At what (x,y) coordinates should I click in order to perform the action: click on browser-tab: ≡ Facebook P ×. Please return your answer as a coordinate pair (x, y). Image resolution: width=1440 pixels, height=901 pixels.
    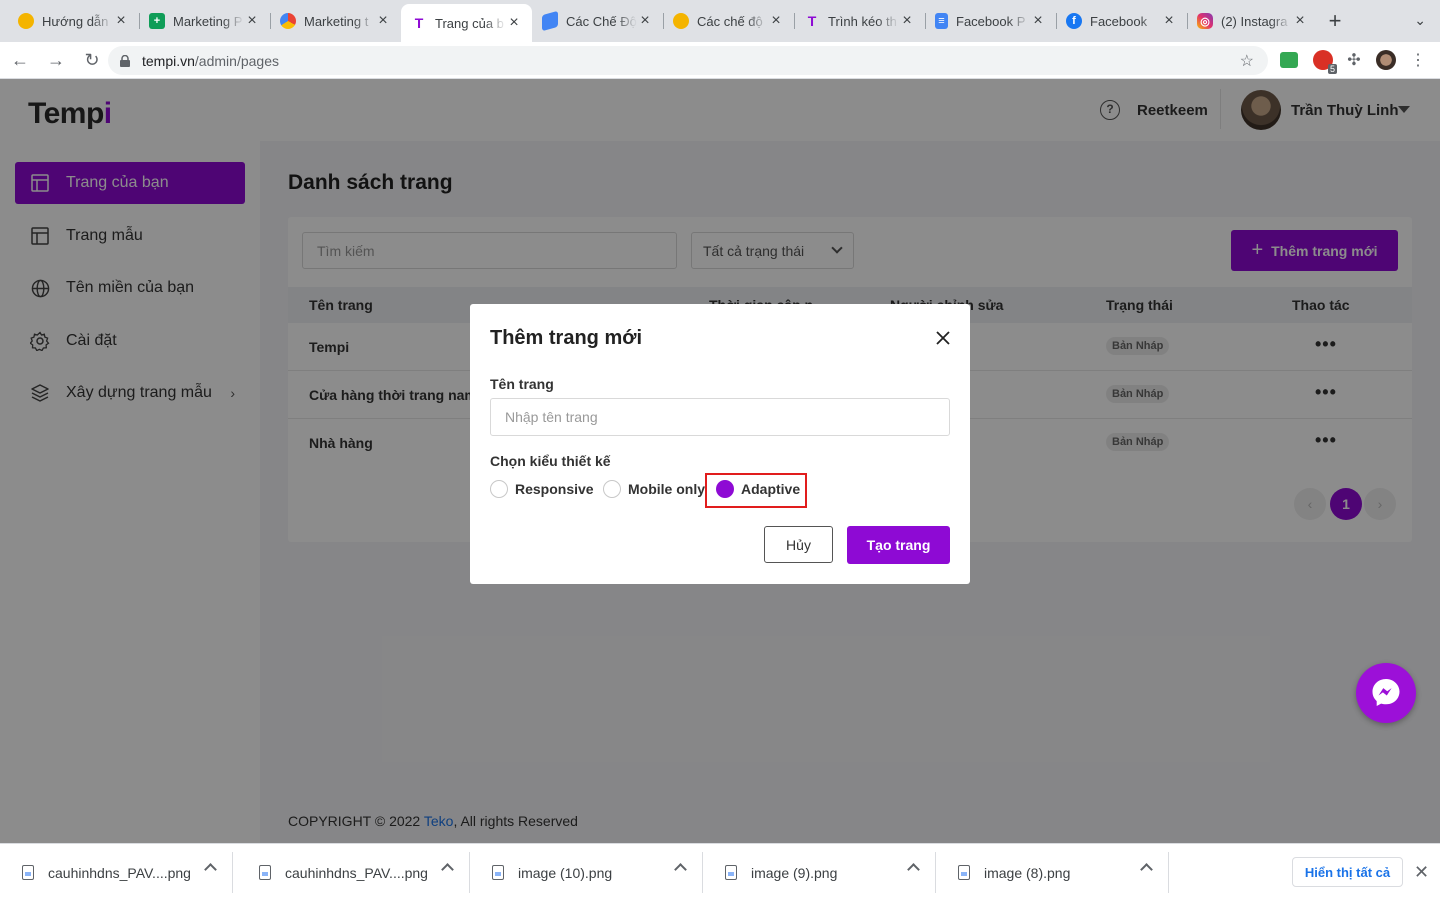
    Looking at the image, I should click on (990, 21).